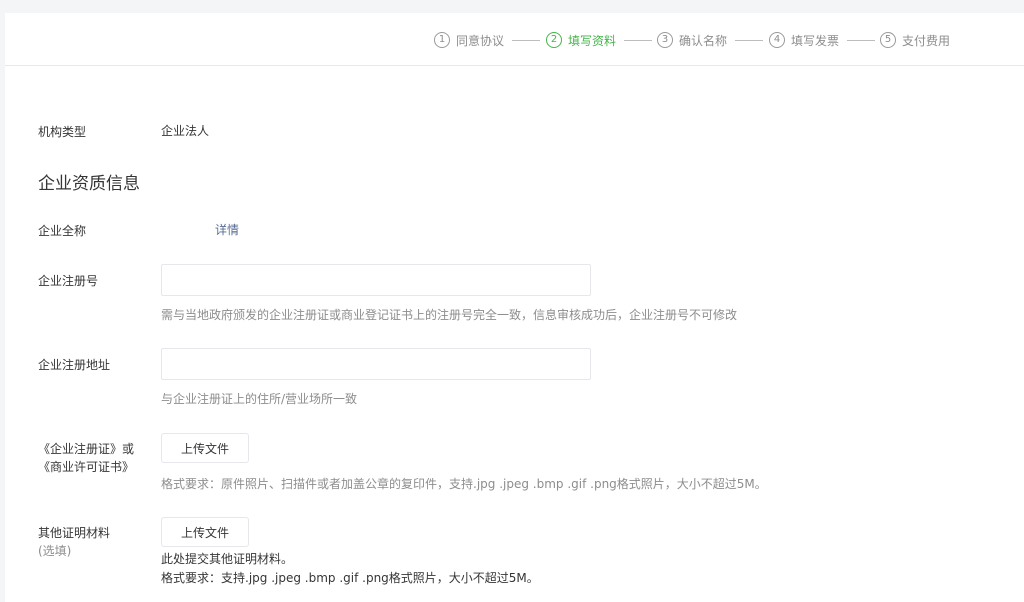  I want to click on step-number: 2, so click(554, 40).